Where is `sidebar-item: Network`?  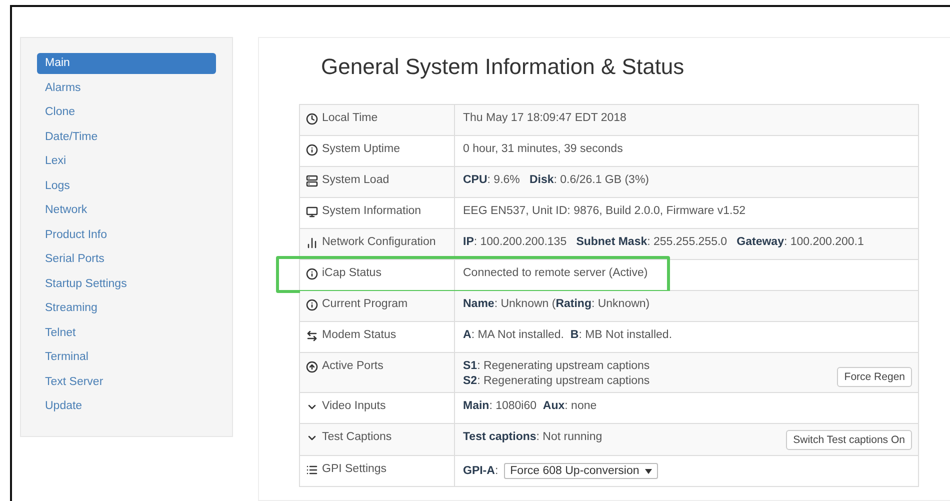 sidebar-item: Network is located at coordinates (126, 210).